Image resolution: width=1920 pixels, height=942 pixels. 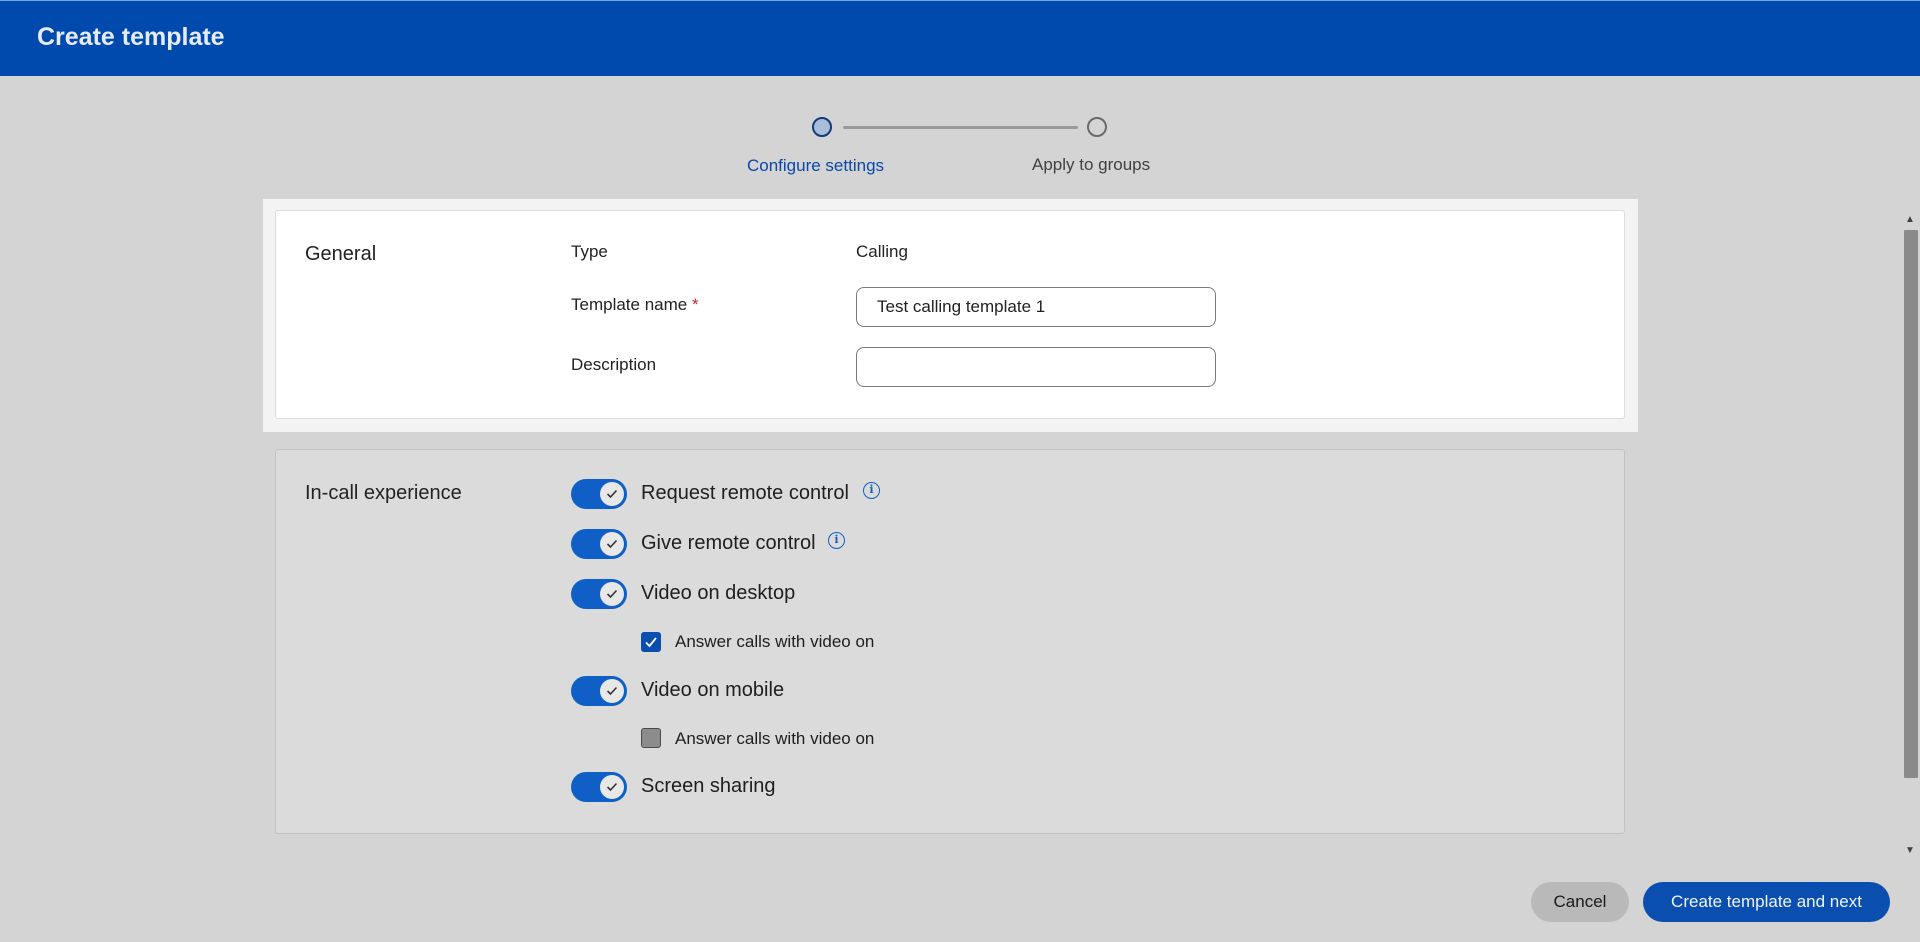 What do you see at coordinates (1091, 164) in the screenshot?
I see `step-label-apply-to-groups: Apply to groups` at bounding box center [1091, 164].